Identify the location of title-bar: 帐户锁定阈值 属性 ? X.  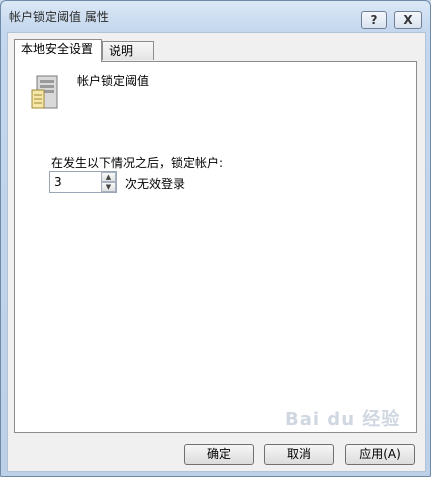
(215, 16).